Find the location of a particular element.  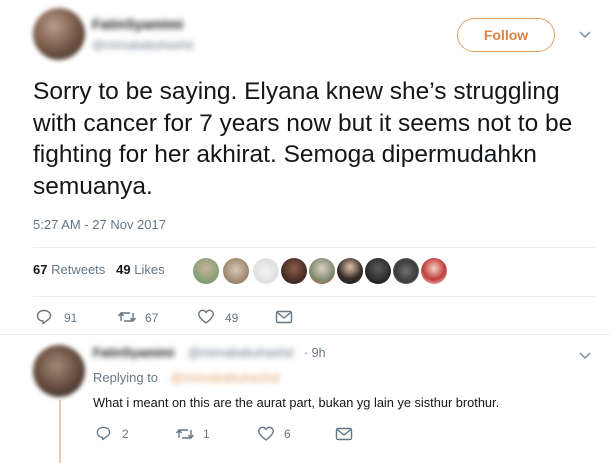

likes-label: Likes is located at coordinates (149, 269).